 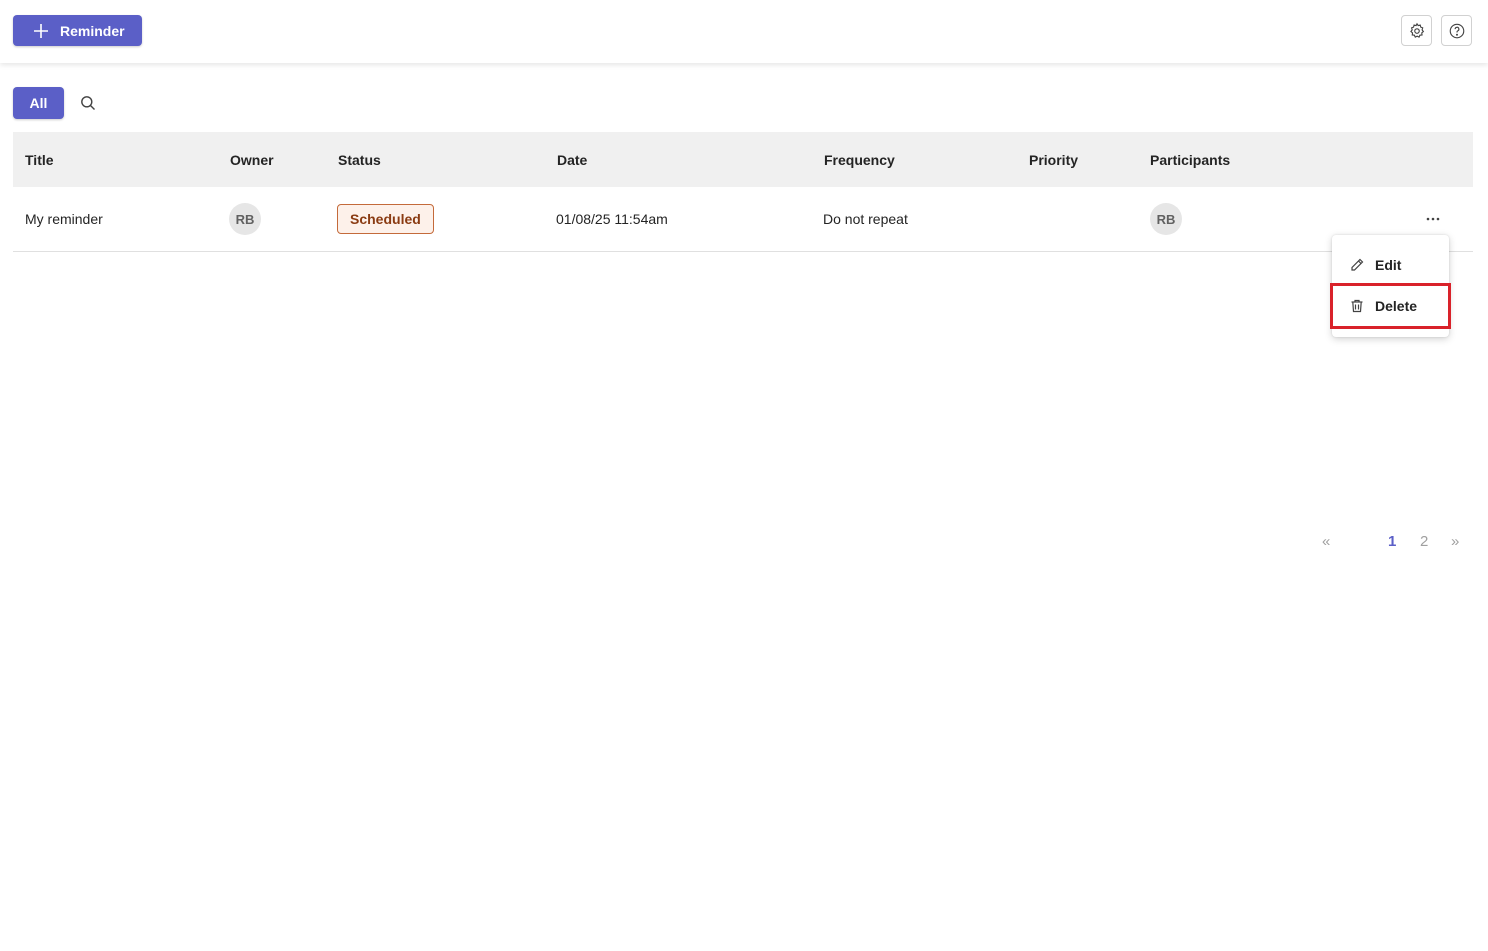 I want to click on pencil-icon, so click(x=1357, y=264).